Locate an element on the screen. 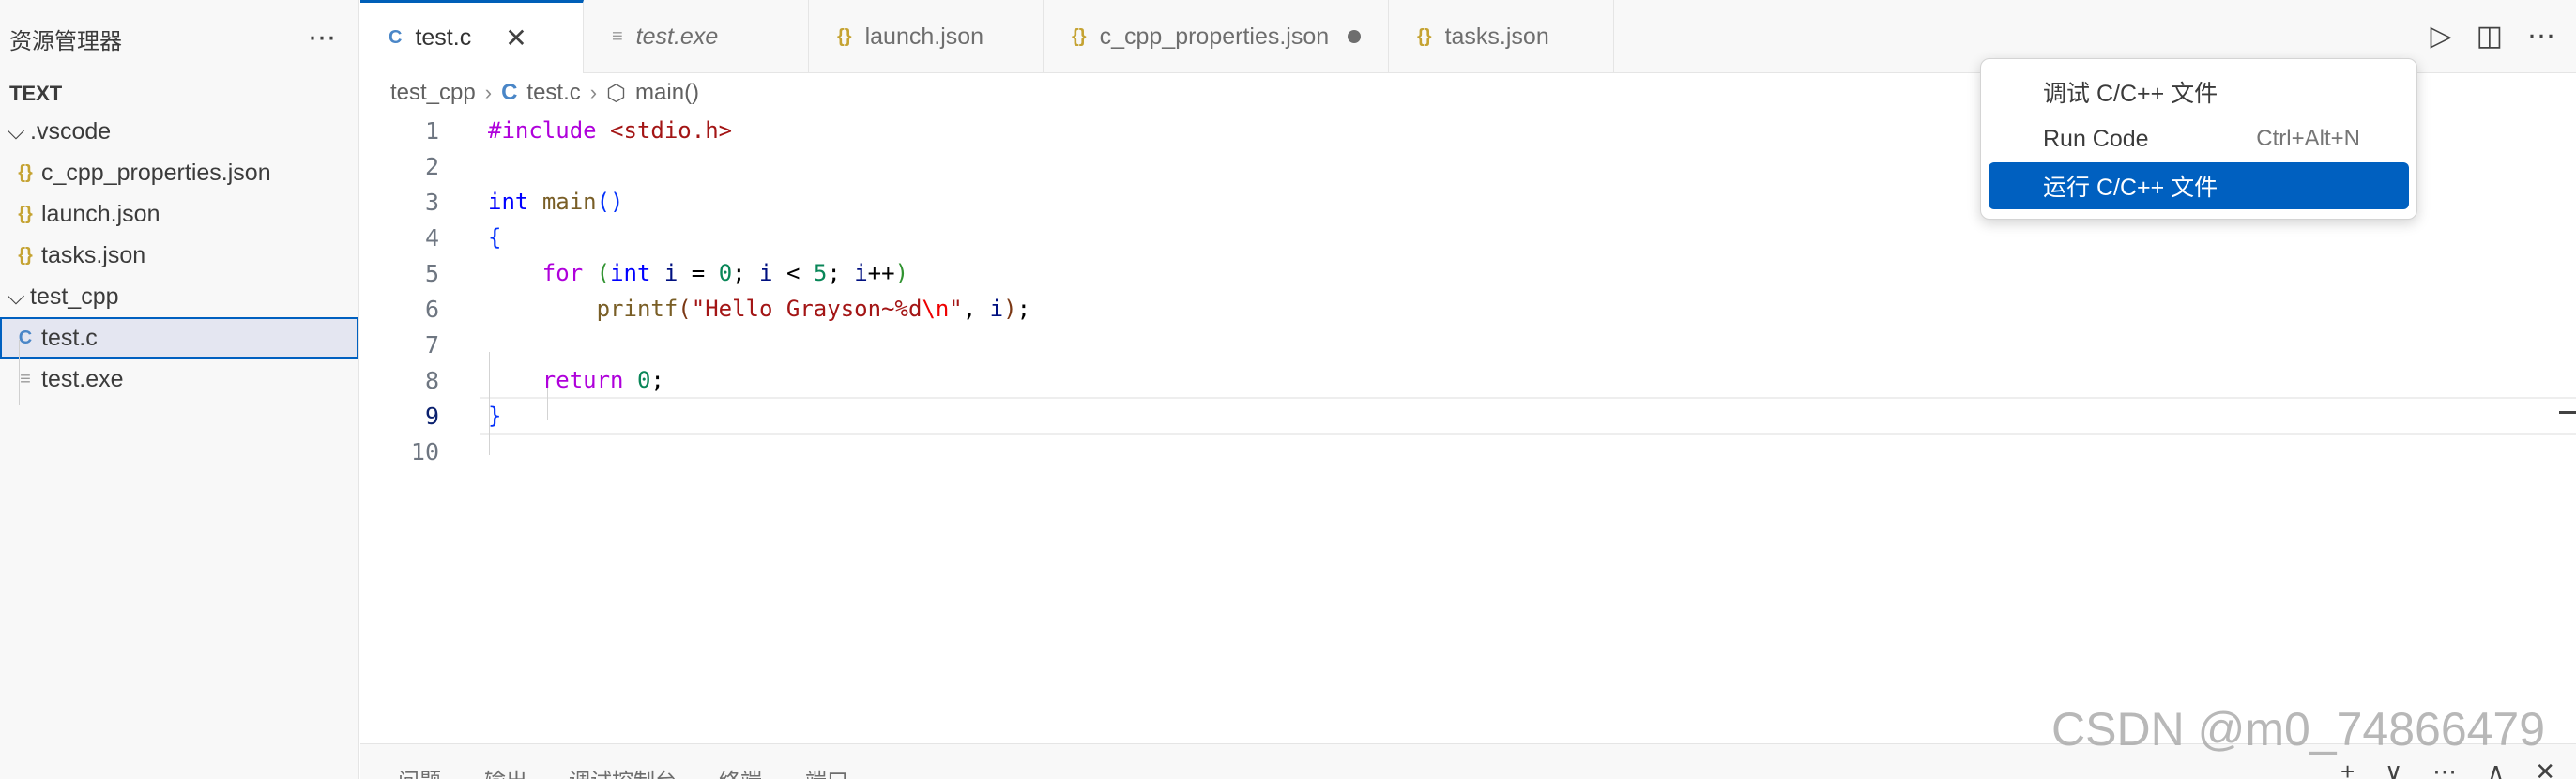 Image resolution: width=2576 pixels, height=779 pixels. symbol-method-icon: ⬡ is located at coordinates (616, 93).